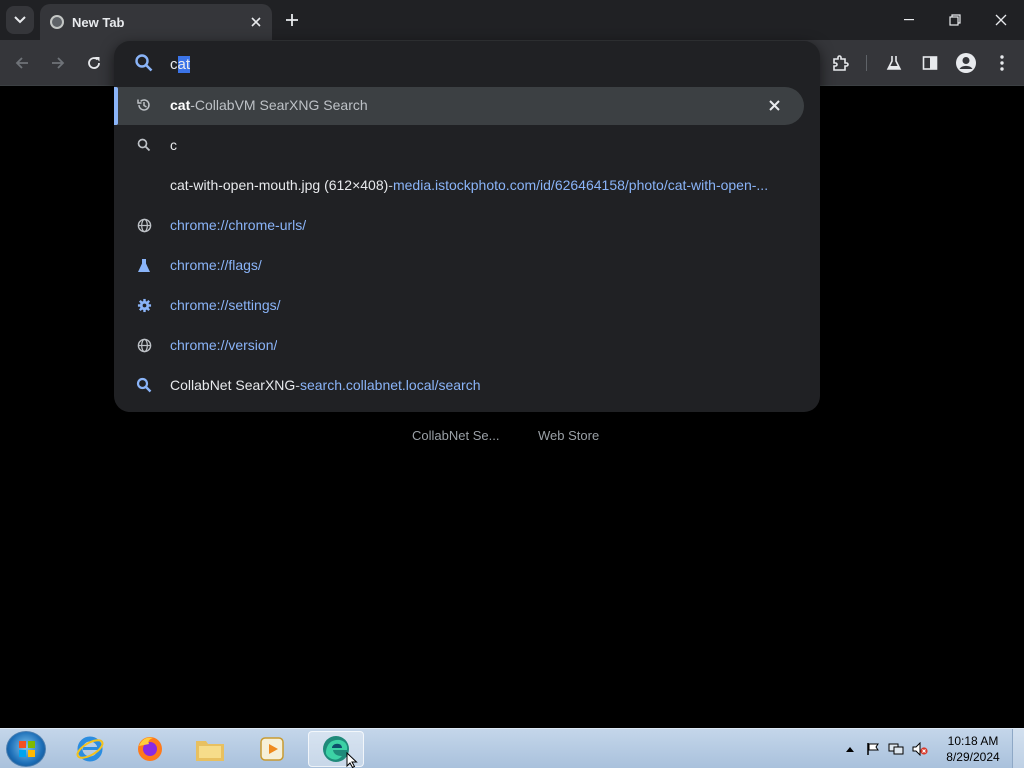 The image size is (1024, 768). What do you see at coordinates (850, 749) in the screenshot?
I see `show-hidden-icons-icon` at bounding box center [850, 749].